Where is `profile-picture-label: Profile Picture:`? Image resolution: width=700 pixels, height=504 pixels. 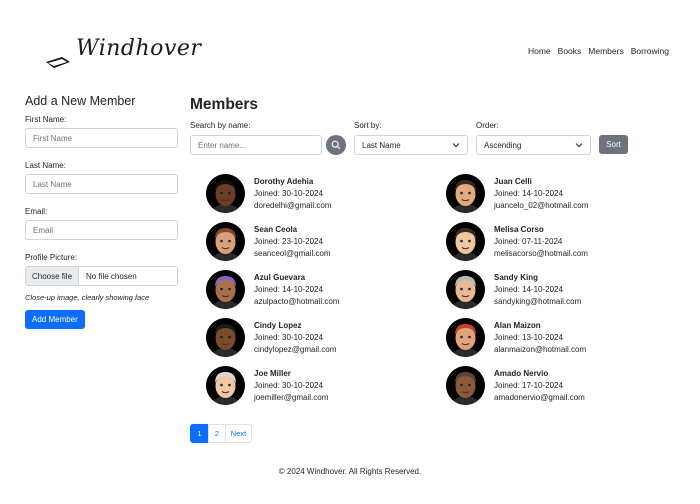 profile-picture-label: Profile Picture: is located at coordinates (51, 257).